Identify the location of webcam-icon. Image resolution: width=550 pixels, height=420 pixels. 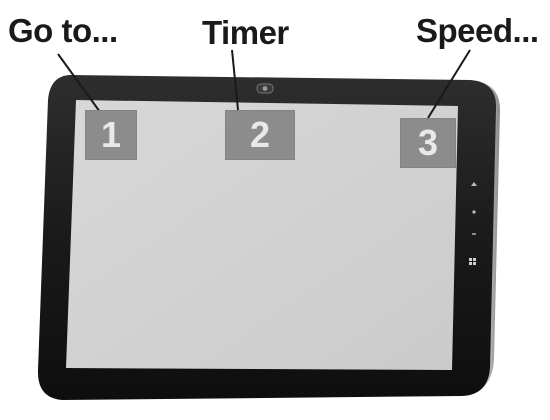
(265, 88).